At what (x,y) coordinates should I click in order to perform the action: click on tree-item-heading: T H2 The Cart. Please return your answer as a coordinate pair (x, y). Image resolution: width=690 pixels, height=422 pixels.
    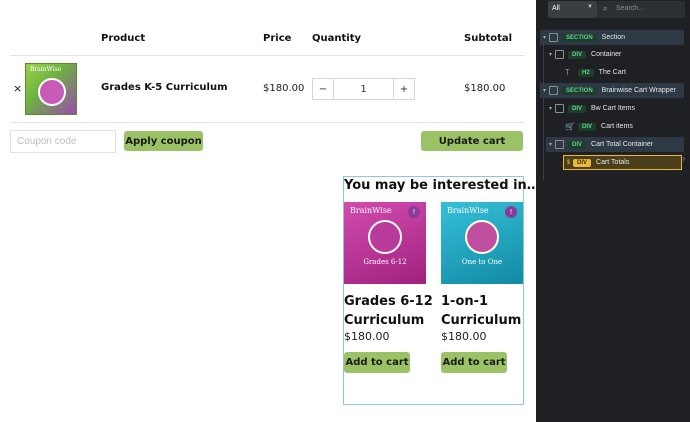
    Looking at the image, I should click on (620, 72).